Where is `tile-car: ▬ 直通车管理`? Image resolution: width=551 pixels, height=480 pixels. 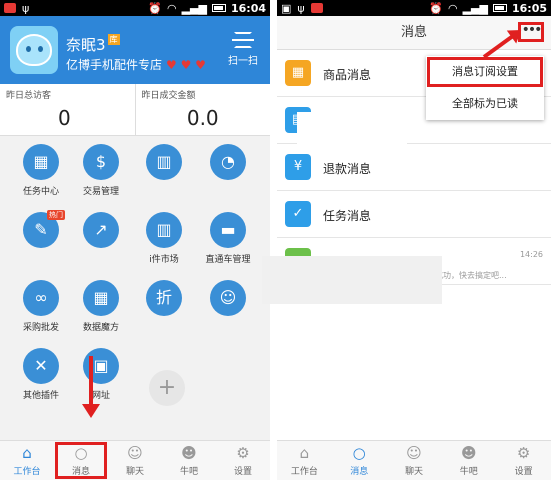 tile-car: ▬ 直通车管理 is located at coordinates (228, 238).